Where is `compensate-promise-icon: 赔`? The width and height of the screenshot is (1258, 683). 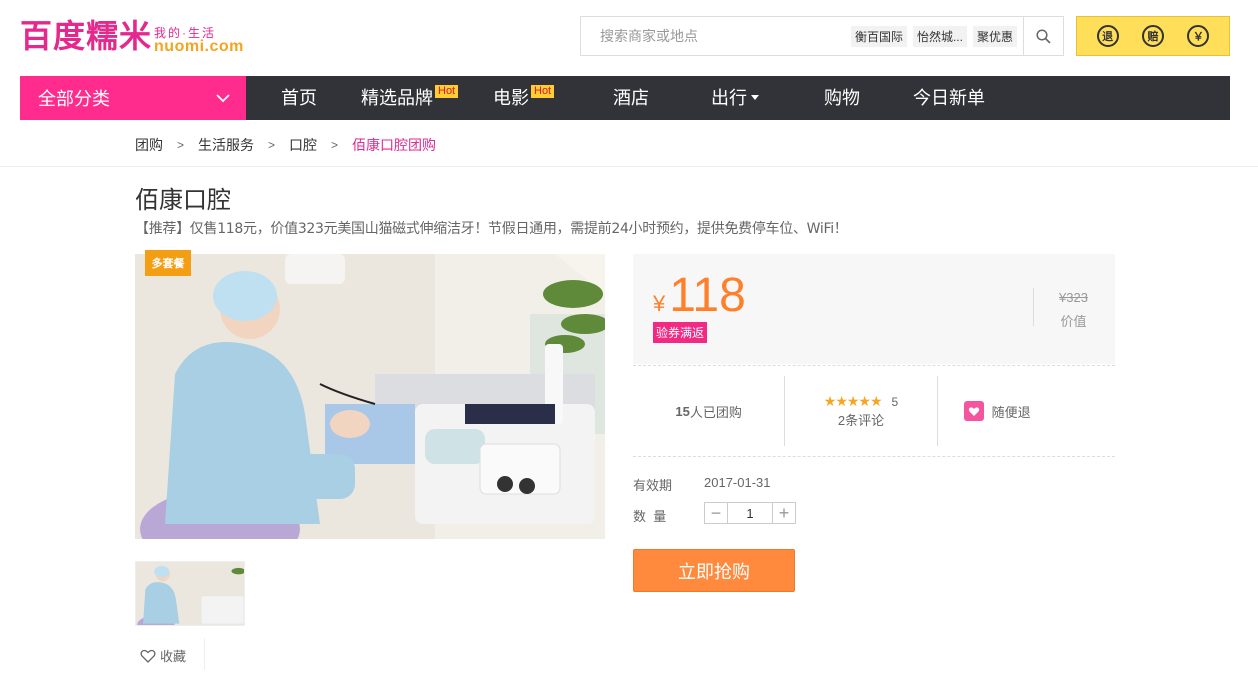
compensate-promise-icon: 赔 is located at coordinates (1152, 36).